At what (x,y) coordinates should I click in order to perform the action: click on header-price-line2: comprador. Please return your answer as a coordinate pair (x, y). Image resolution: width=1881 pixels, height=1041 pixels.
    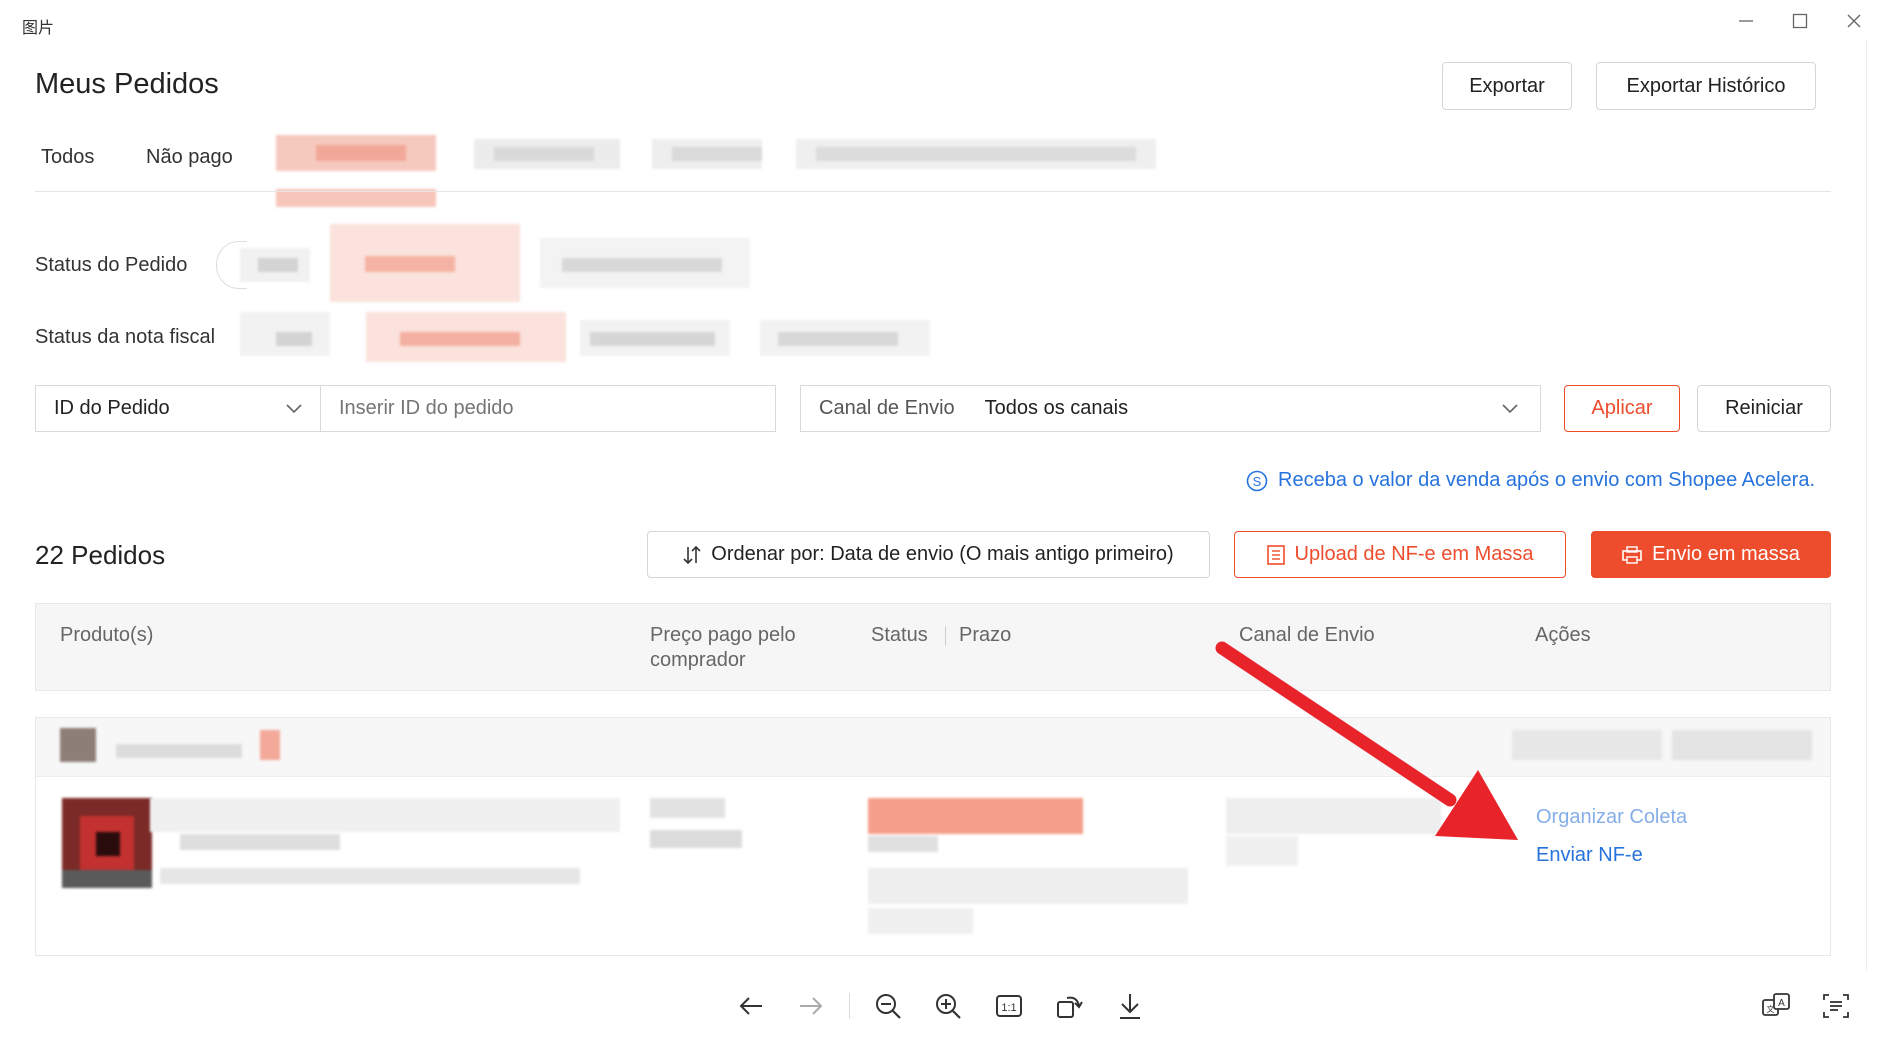
    Looking at the image, I should click on (698, 660).